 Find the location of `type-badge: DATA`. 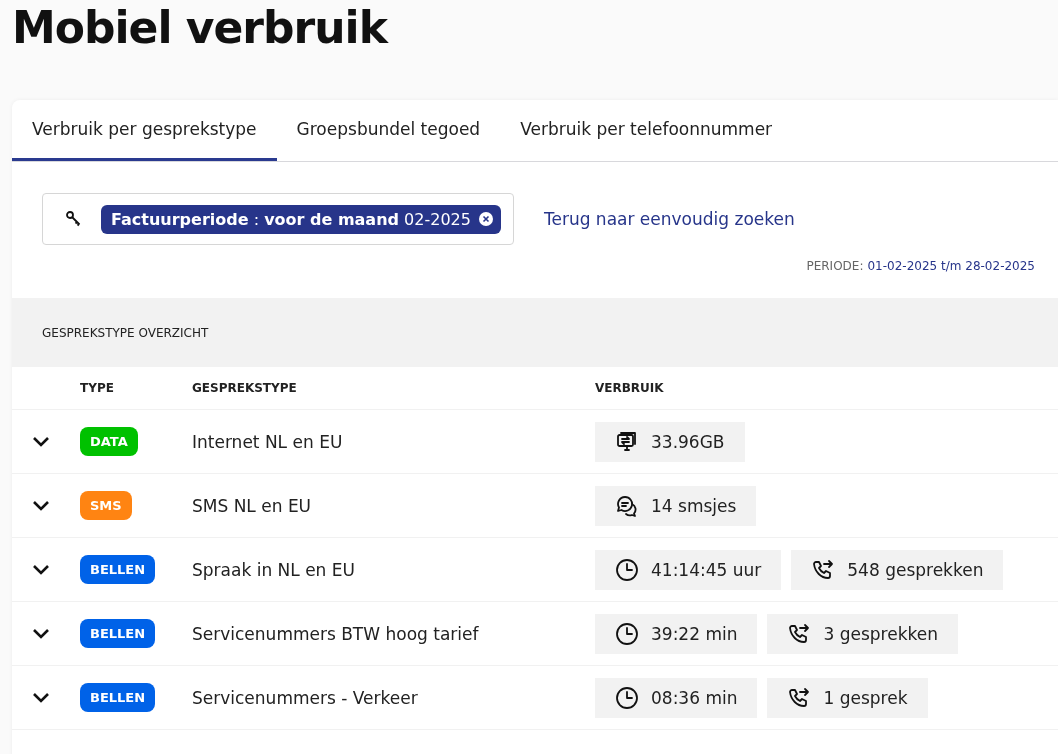

type-badge: DATA is located at coordinates (109, 441).